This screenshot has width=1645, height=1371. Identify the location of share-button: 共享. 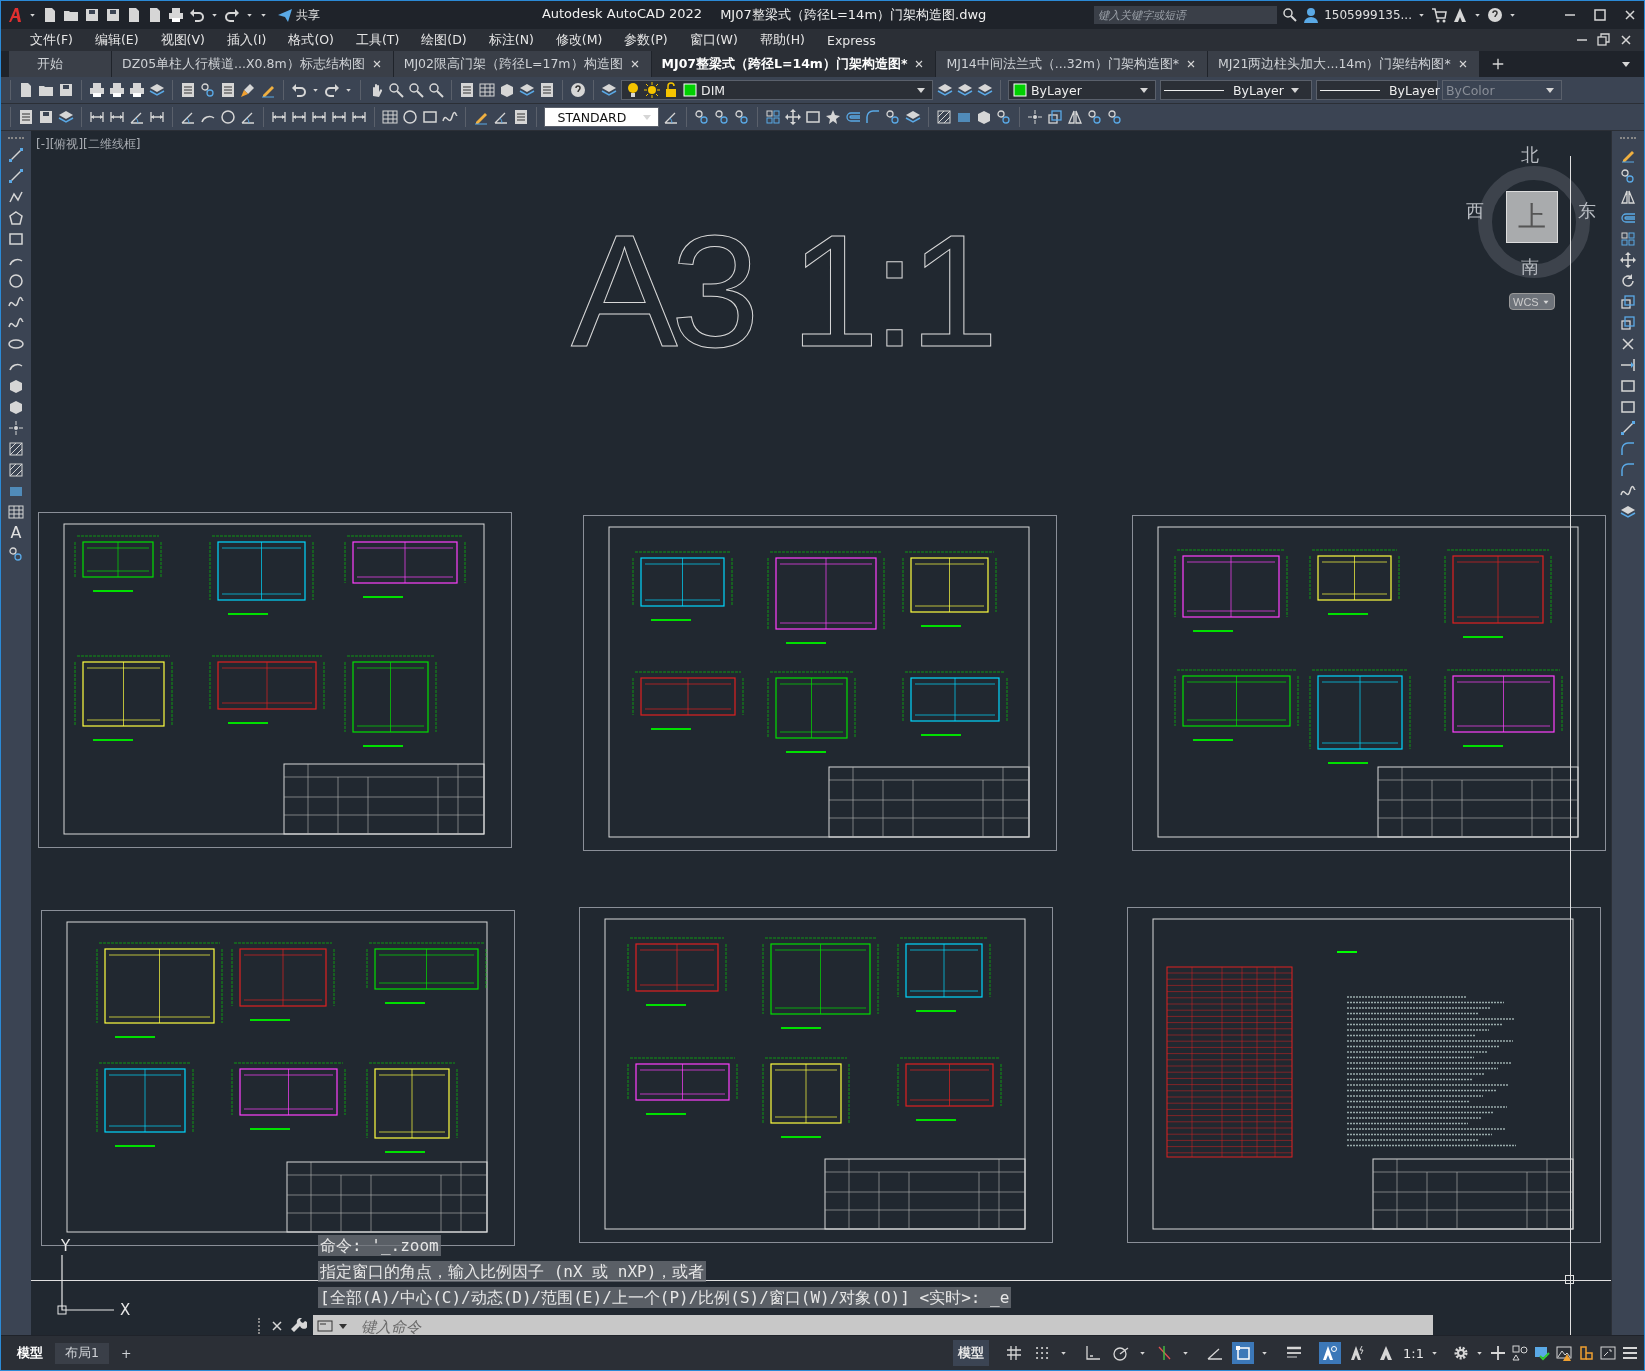
(298, 15).